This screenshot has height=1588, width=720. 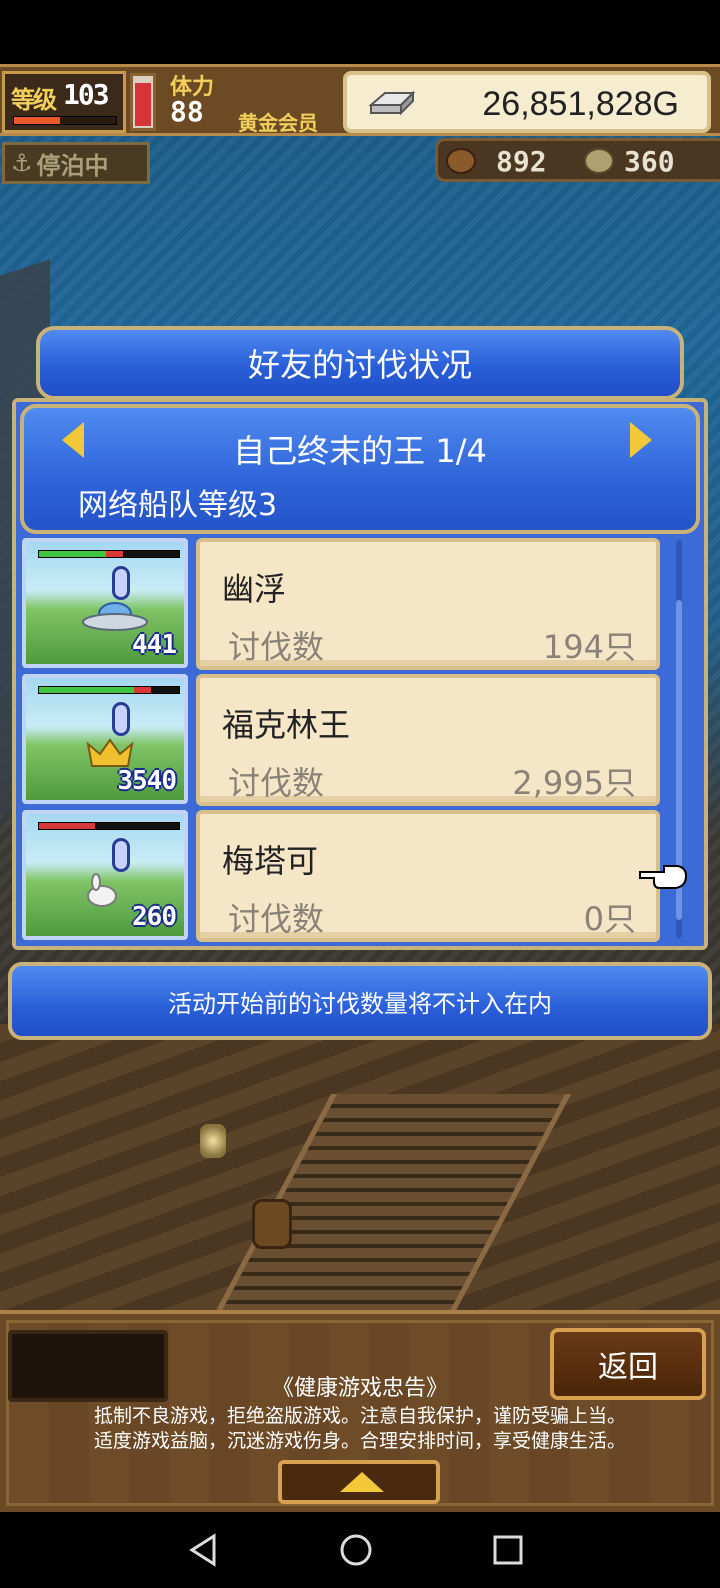 I want to click on resource-2-value: 360, so click(x=649, y=161).